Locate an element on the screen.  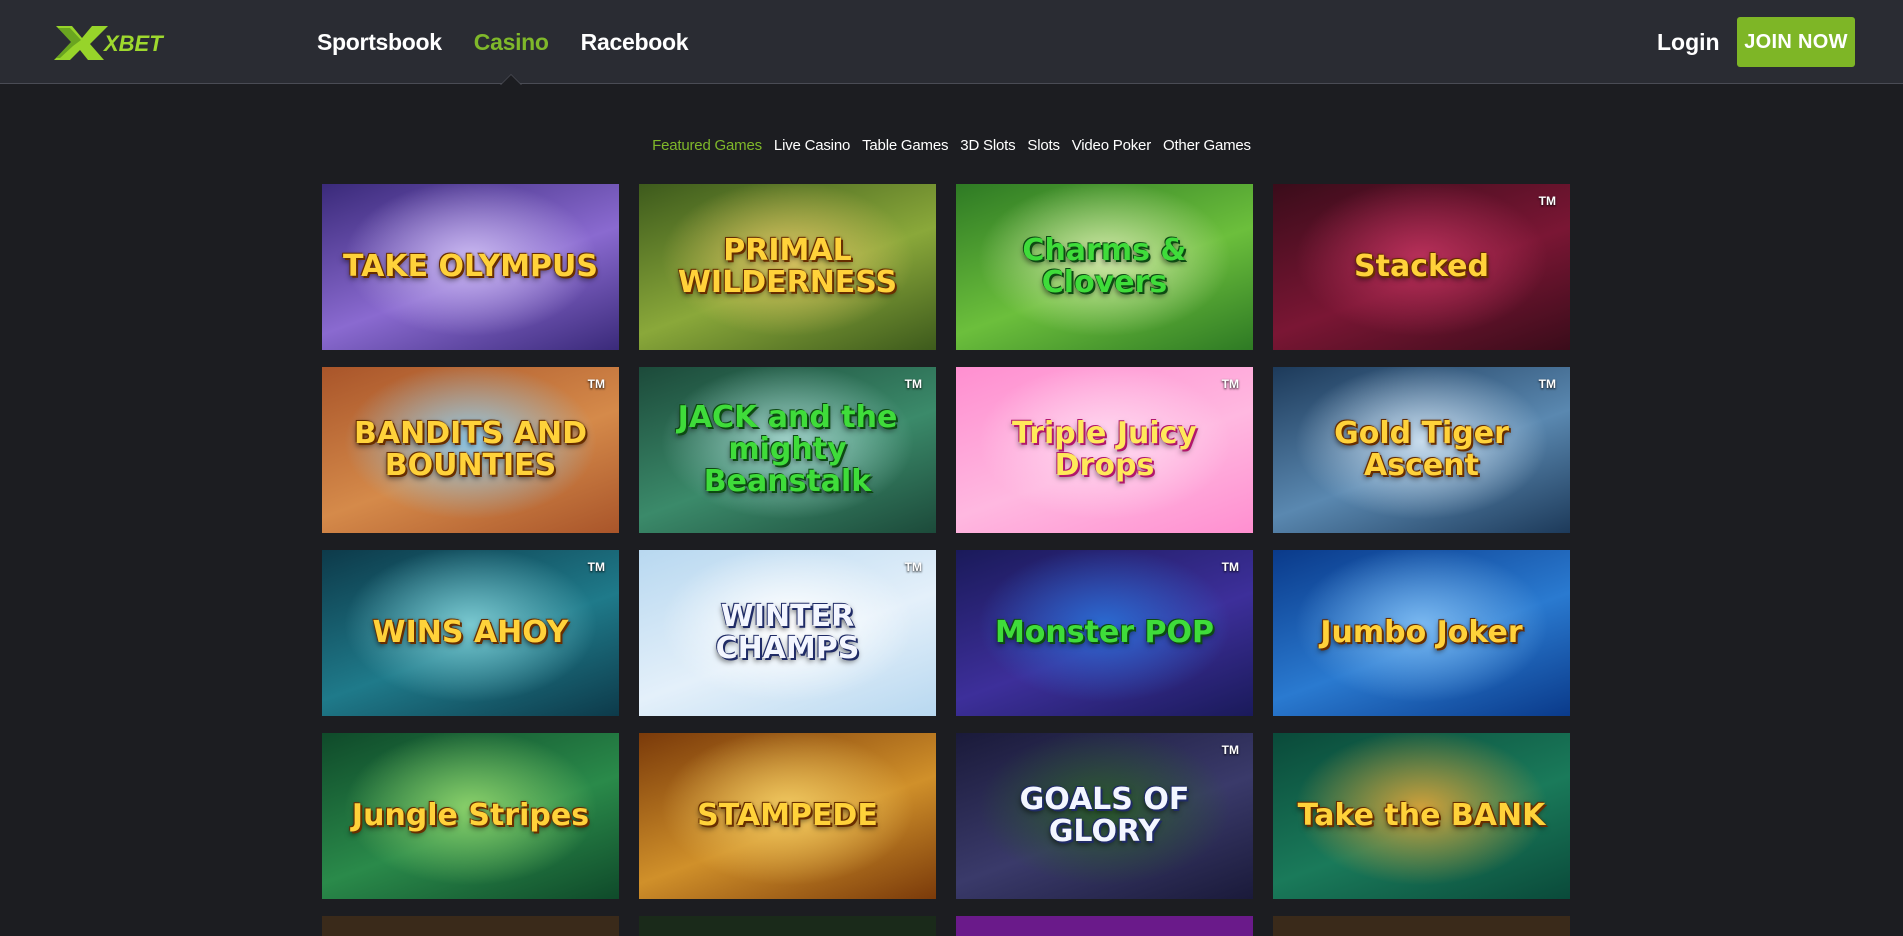
tab-slots: Slots is located at coordinates (1043, 145).